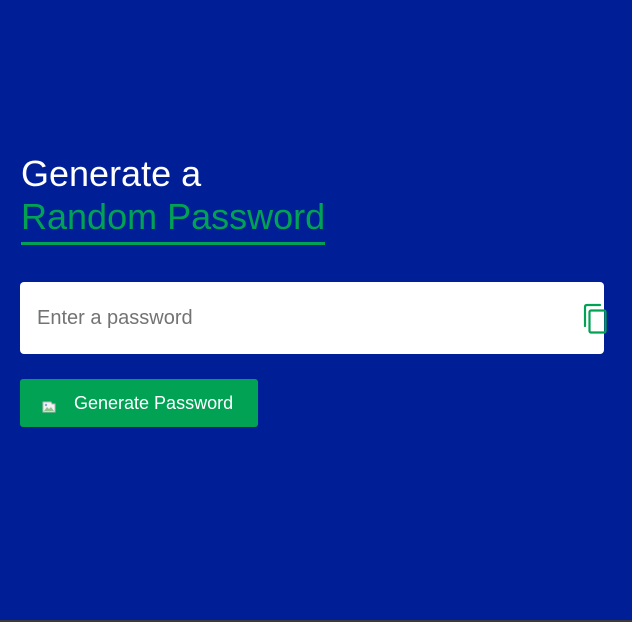  Describe the element at coordinates (154, 403) in the screenshot. I see `generate-button-label: Generate Password` at that location.